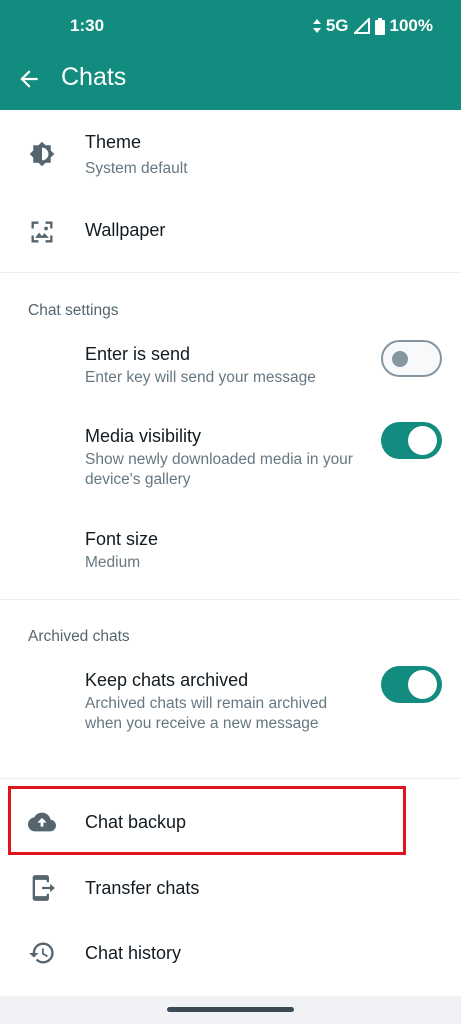 This screenshot has width=461, height=1024. I want to click on status-time: 1:30, so click(87, 25).